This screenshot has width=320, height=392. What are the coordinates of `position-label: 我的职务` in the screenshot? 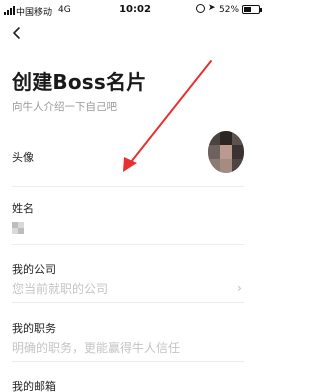 It's located at (34, 328).